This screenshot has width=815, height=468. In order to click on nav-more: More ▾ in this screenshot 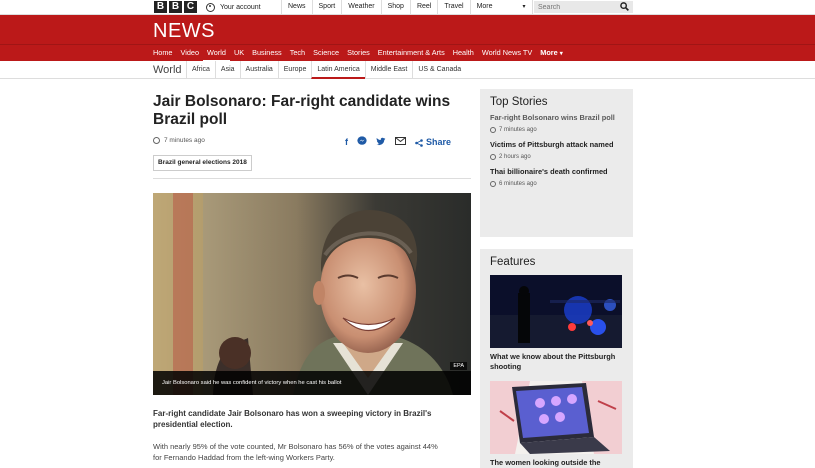, I will do `click(551, 53)`.